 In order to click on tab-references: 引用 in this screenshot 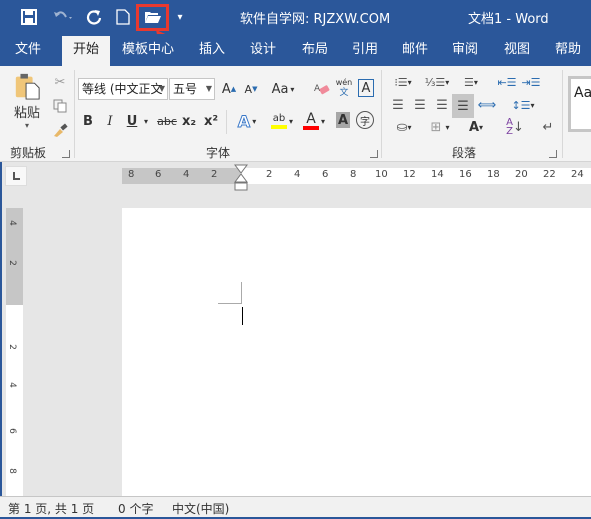, I will do `click(365, 50)`.